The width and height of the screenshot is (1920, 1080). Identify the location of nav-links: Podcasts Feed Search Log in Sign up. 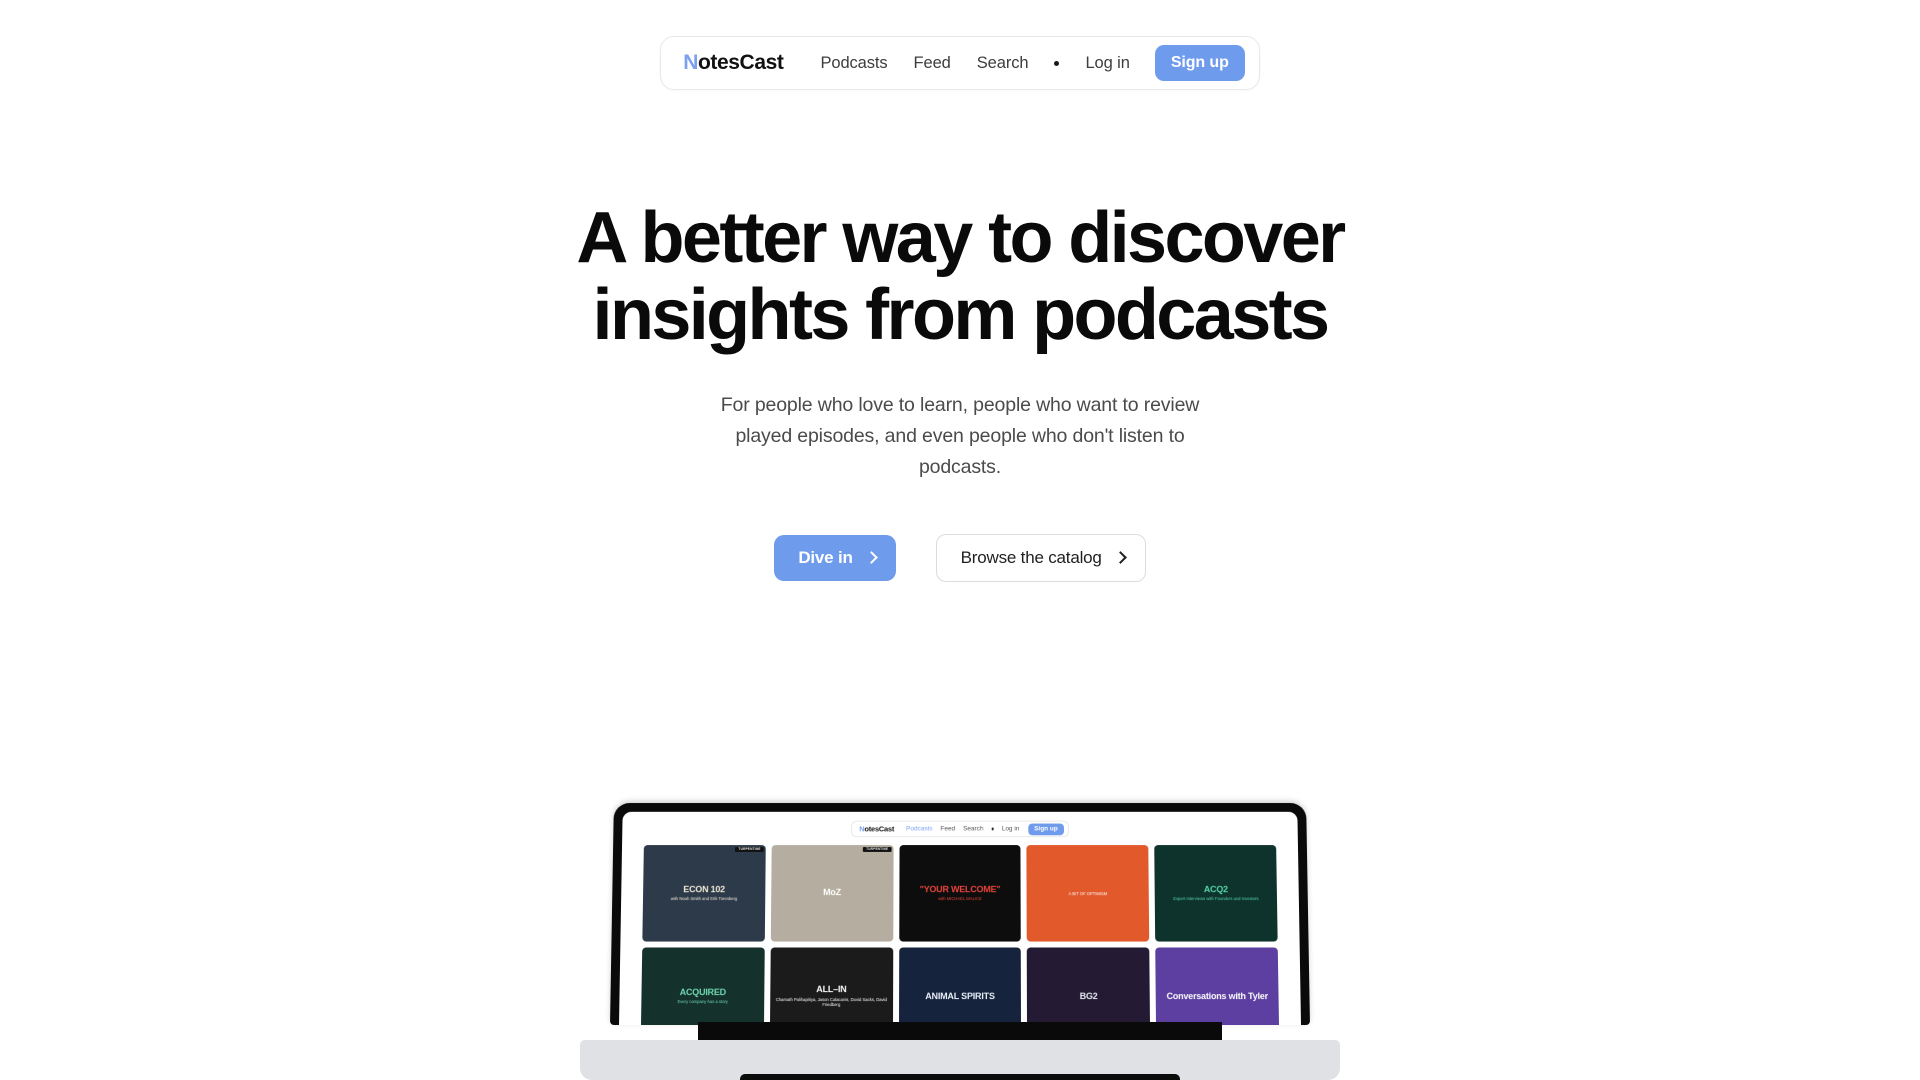
(1026, 63).